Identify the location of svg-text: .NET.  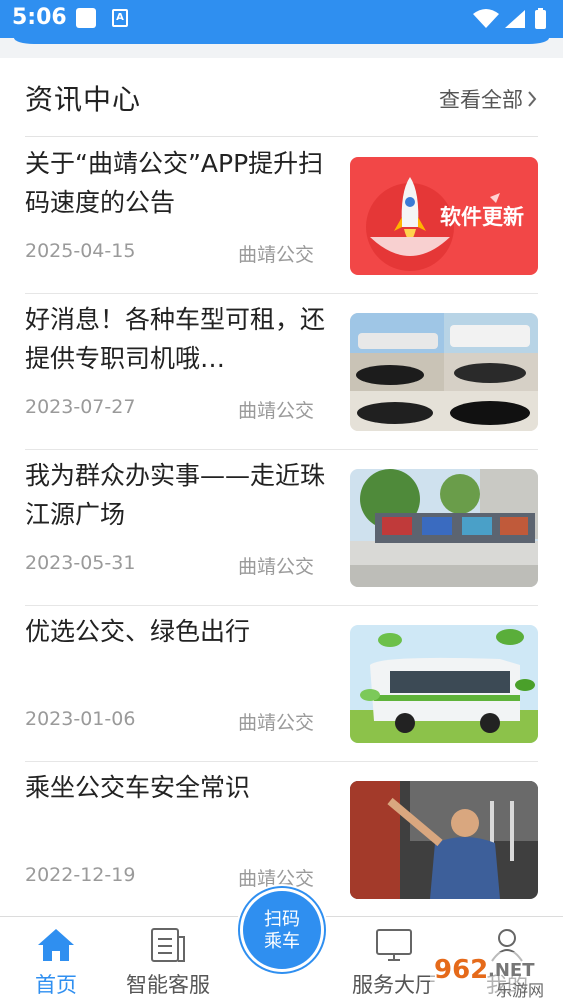
(511, 970).